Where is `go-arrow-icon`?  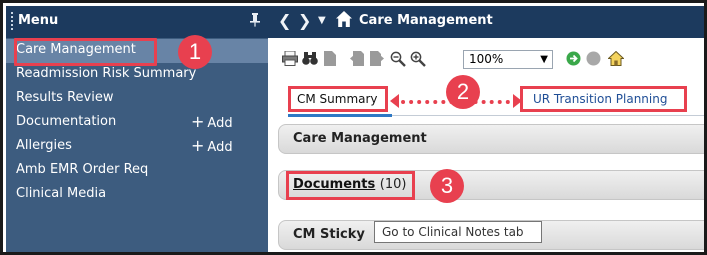
go-arrow-icon is located at coordinates (573, 60).